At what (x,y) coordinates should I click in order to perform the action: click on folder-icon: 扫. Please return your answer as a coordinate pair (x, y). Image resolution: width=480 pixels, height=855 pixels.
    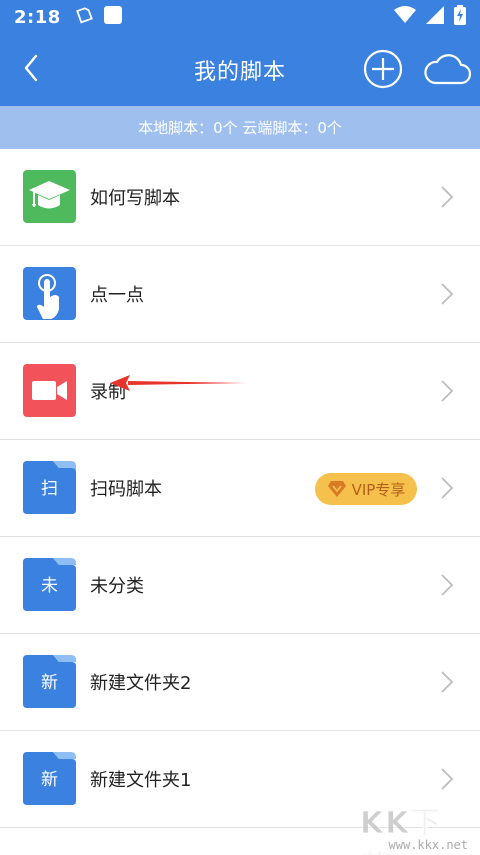
    Looking at the image, I should click on (49, 487).